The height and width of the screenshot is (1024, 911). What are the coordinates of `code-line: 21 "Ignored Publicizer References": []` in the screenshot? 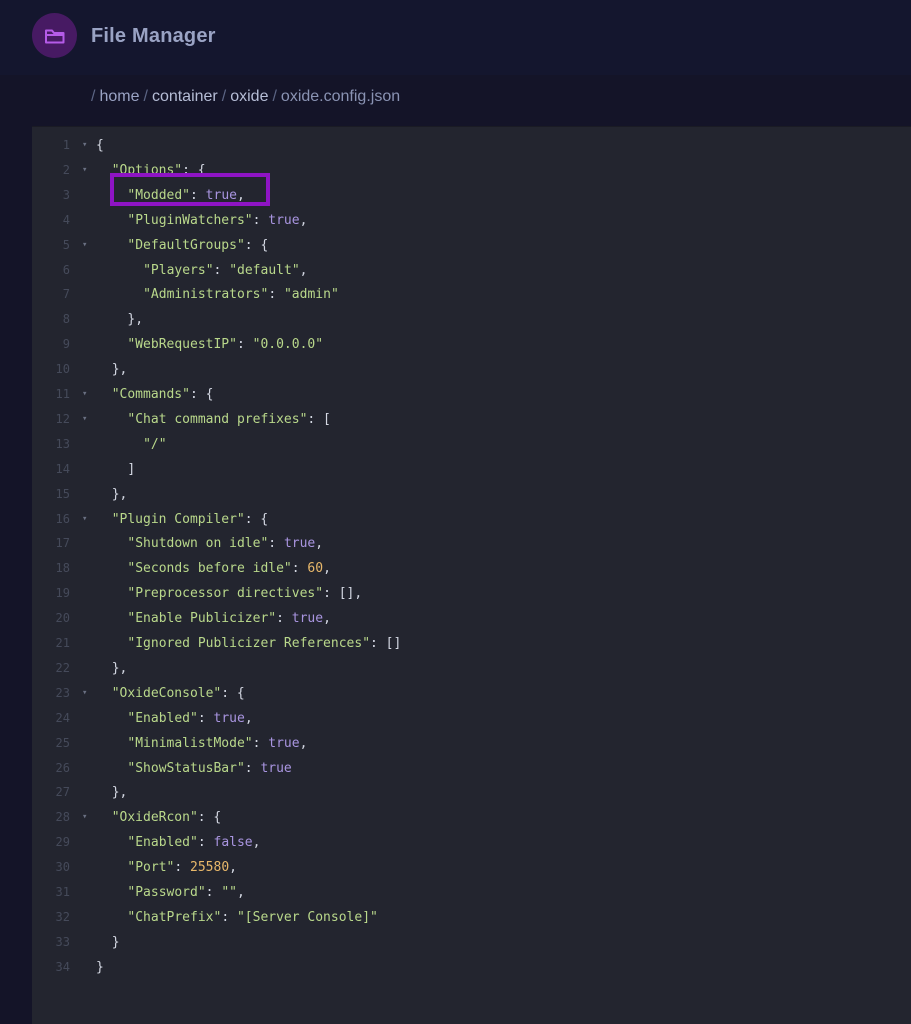 It's located at (471, 643).